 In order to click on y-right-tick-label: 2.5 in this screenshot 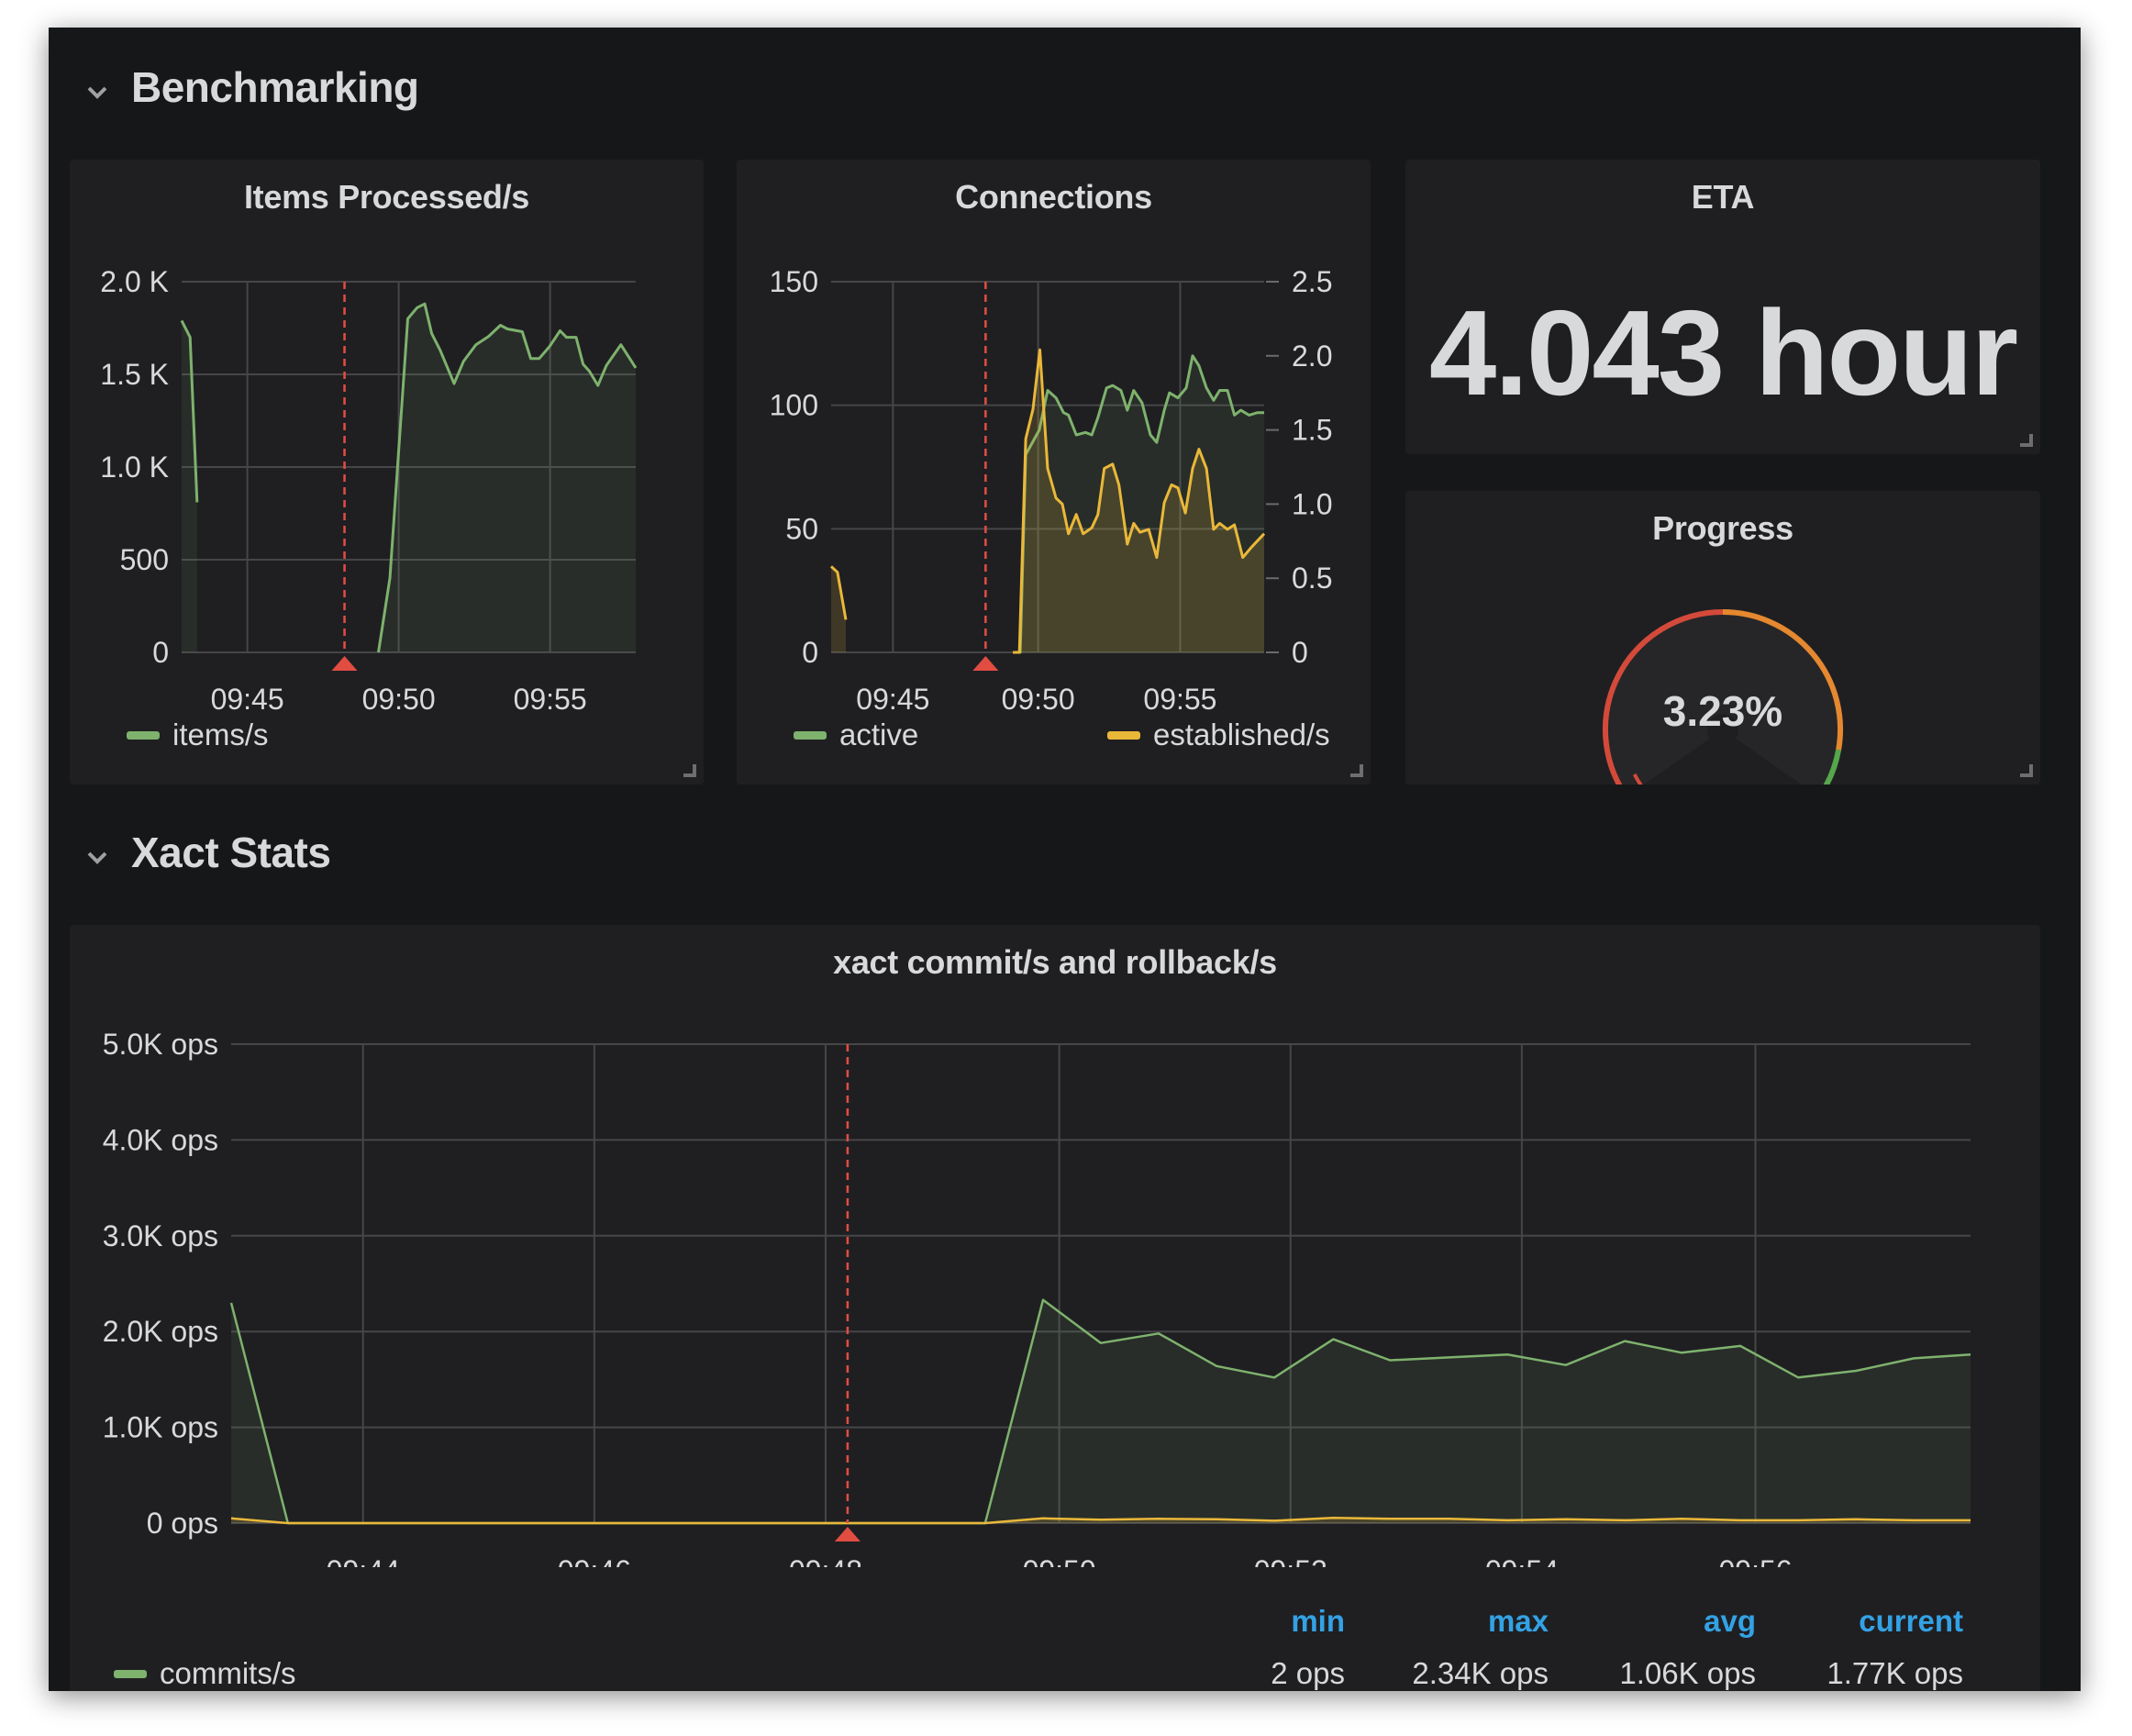, I will do `click(1312, 282)`.